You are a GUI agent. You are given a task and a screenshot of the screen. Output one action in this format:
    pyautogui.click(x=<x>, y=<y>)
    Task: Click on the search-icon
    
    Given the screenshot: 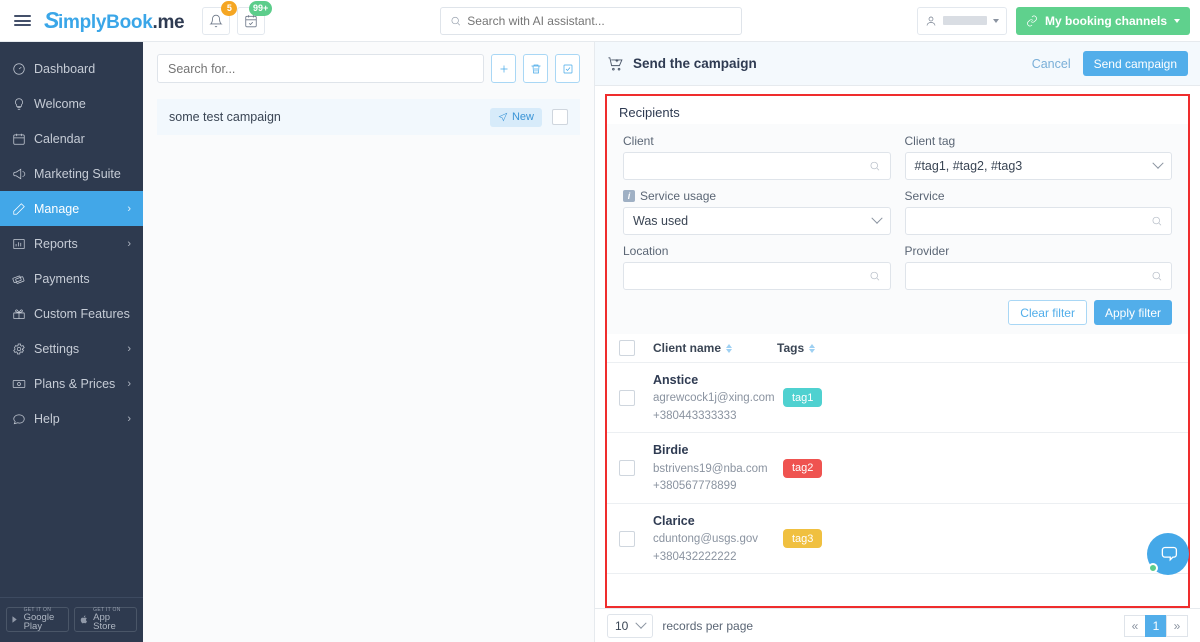 What is the action you would take?
    pyautogui.click(x=456, y=21)
    